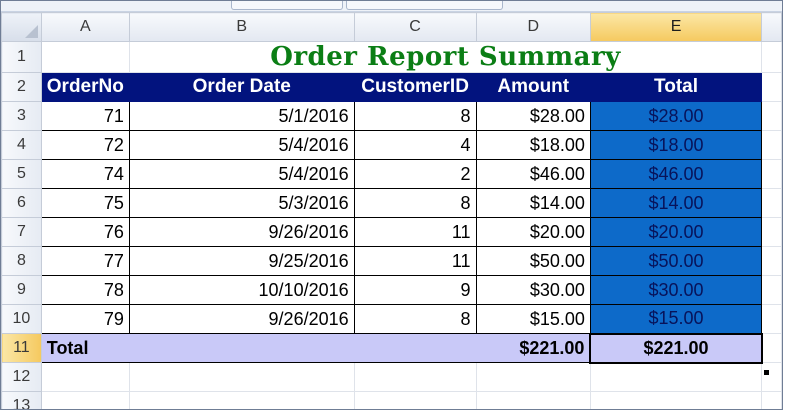 The height and width of the screenshot is (412, 785). Describe the element at coordinates (85, 290) in the screenshot. I see `order-no-cell: 78` at that location.